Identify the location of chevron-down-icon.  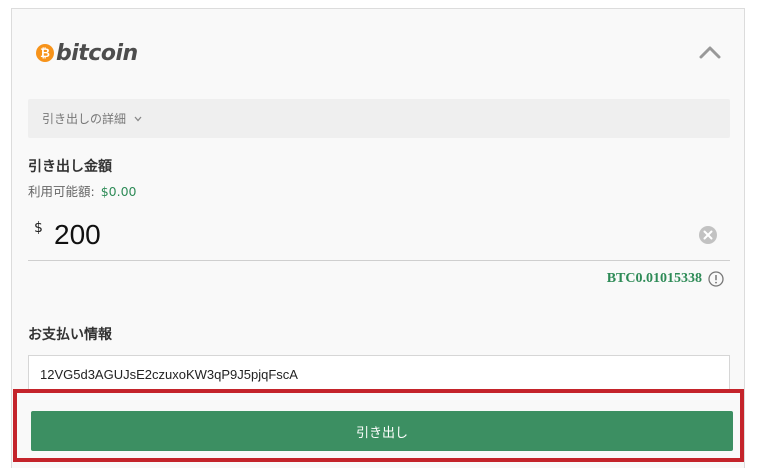
(138, 118).